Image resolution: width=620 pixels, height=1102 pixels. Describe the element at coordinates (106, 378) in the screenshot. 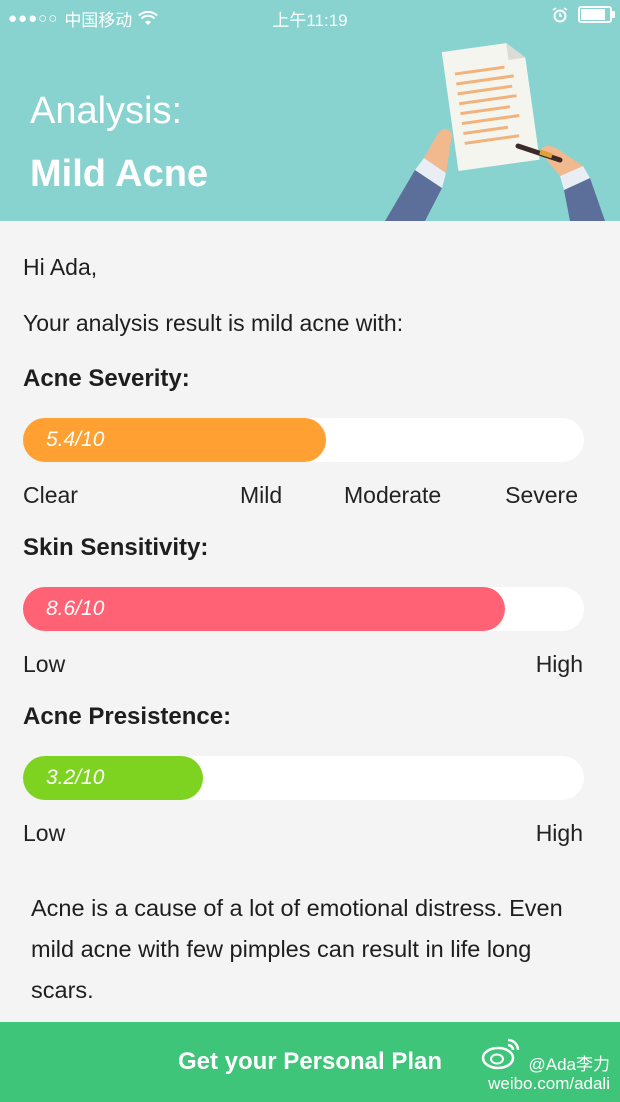

I see `acne-severity-title: Acne Severity:` at that location.